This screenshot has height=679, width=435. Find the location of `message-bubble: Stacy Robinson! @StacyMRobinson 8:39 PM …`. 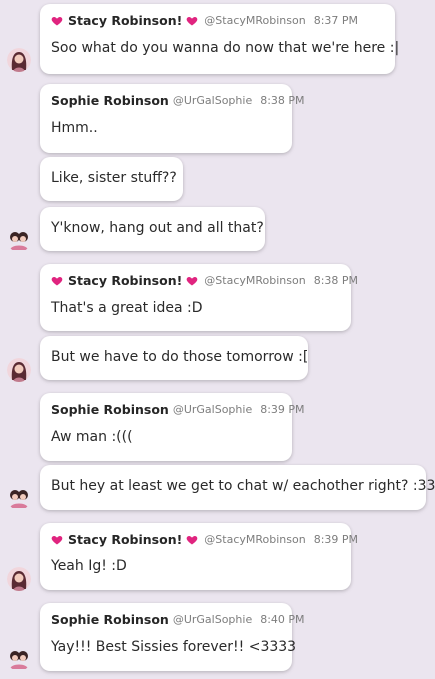

message-bubble: Stacy Robinson! @StacyMRobinson 8:39 PM … is located at coordinates (199, 556).